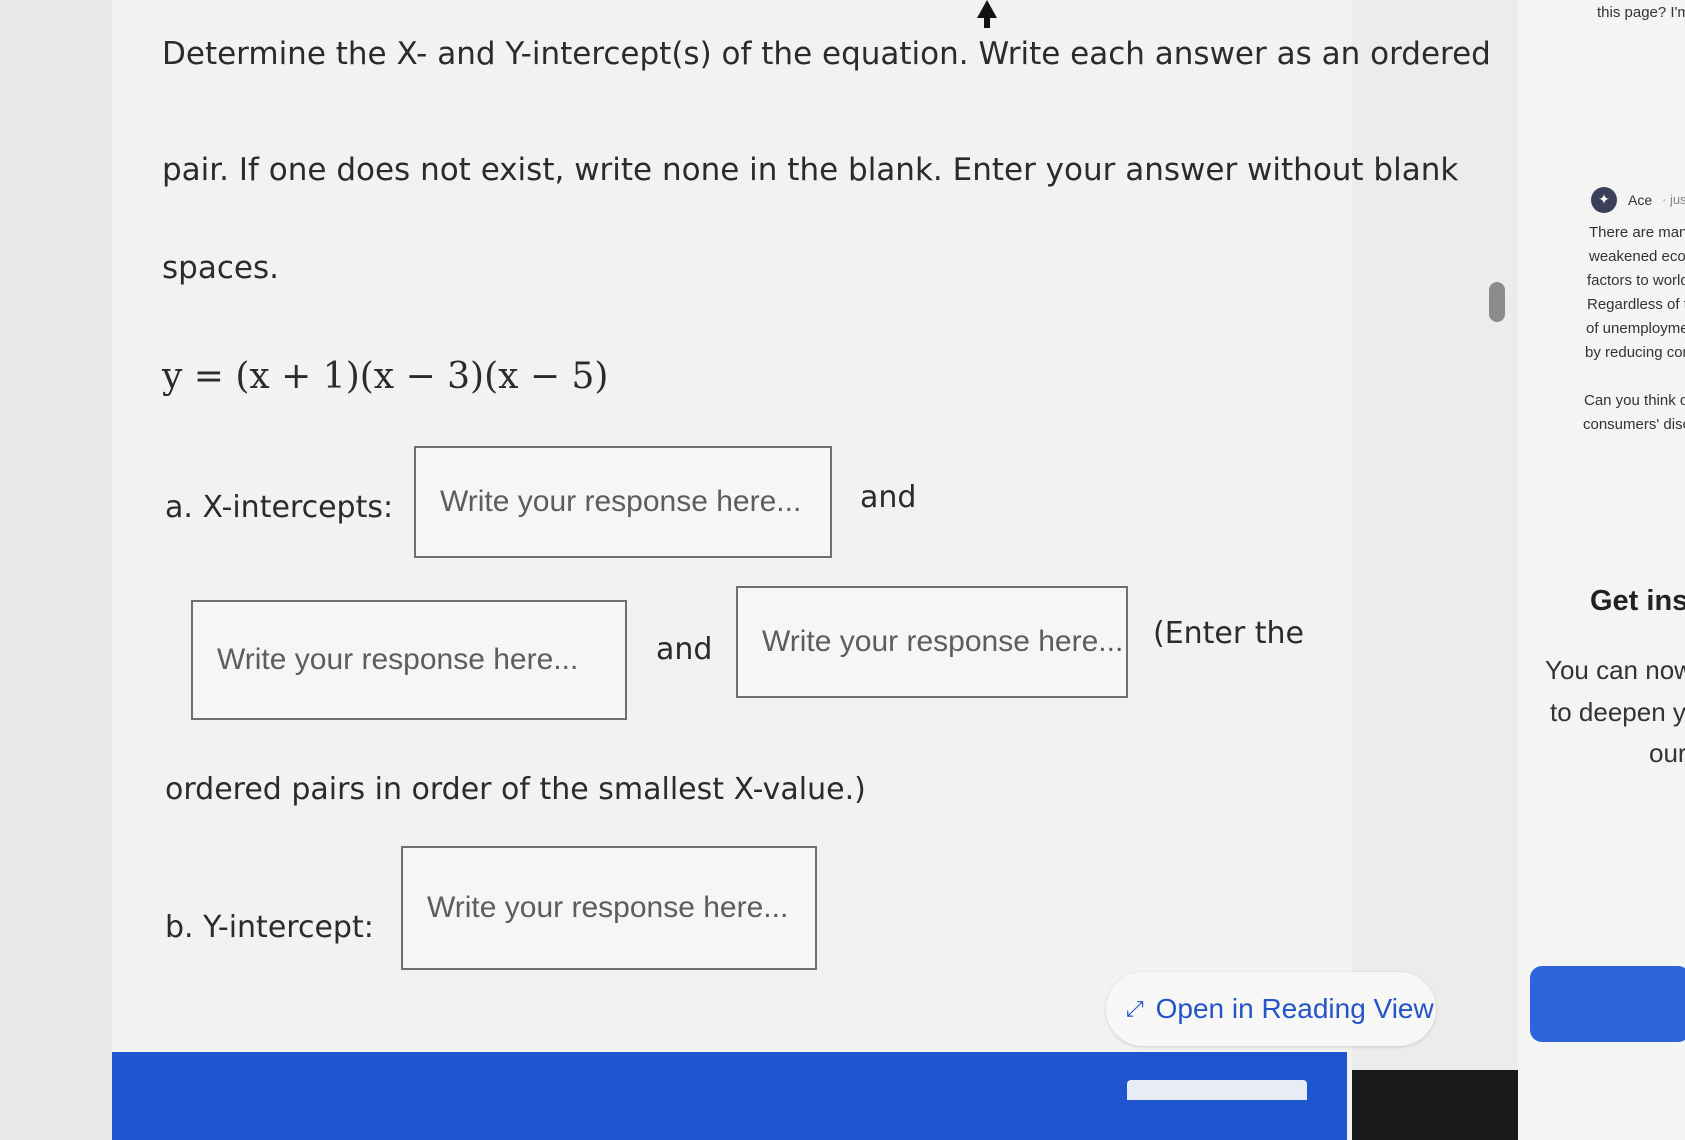 The width and height of the screenshot is (1685, 1140). I want to click on and-text-2: and, so click(684, 649).